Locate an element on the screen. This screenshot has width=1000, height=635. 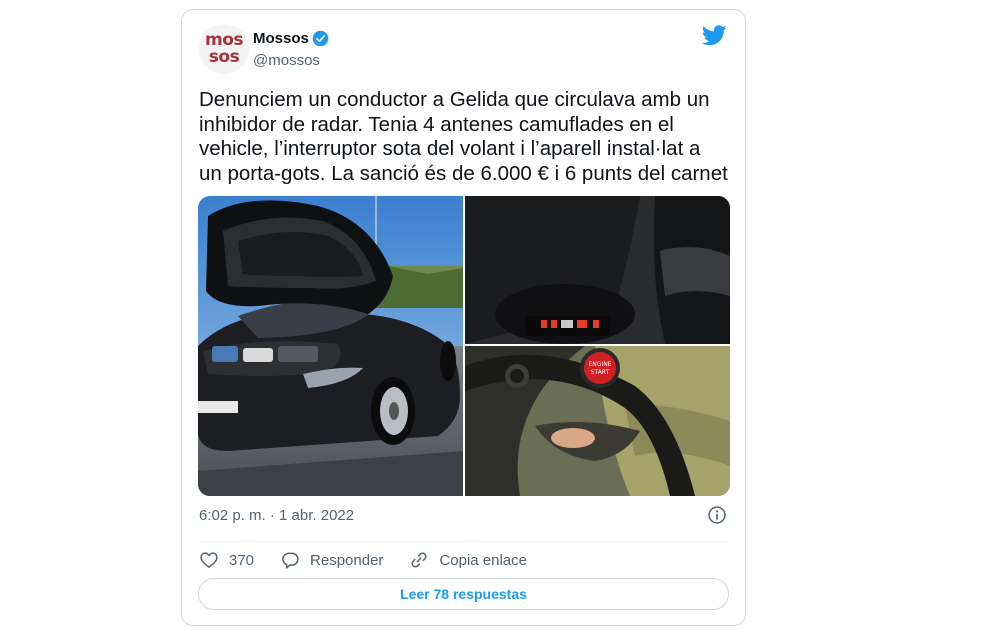
info-icon is located at coordinates (717, 517).